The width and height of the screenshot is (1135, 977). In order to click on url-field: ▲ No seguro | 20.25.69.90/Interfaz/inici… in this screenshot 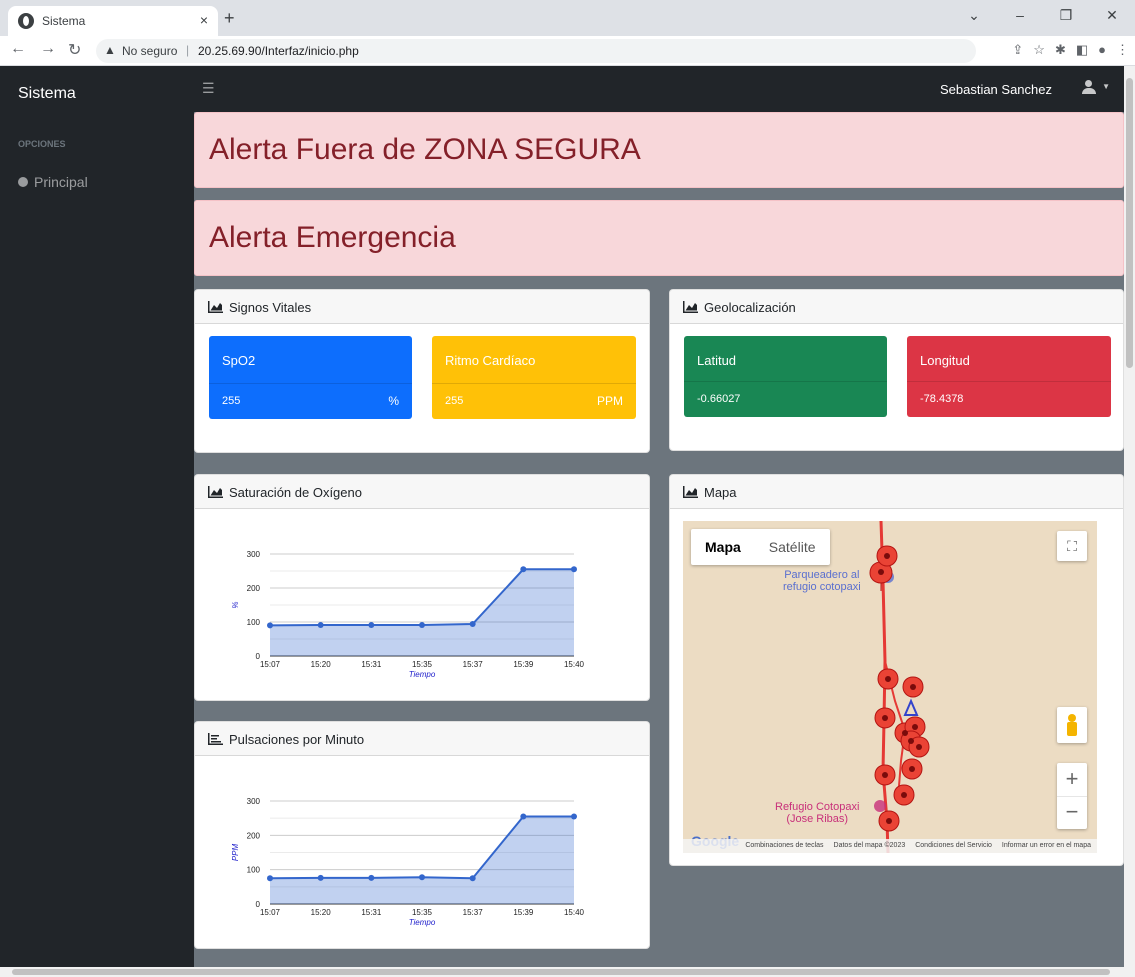, I will do `click(536, 51)`.